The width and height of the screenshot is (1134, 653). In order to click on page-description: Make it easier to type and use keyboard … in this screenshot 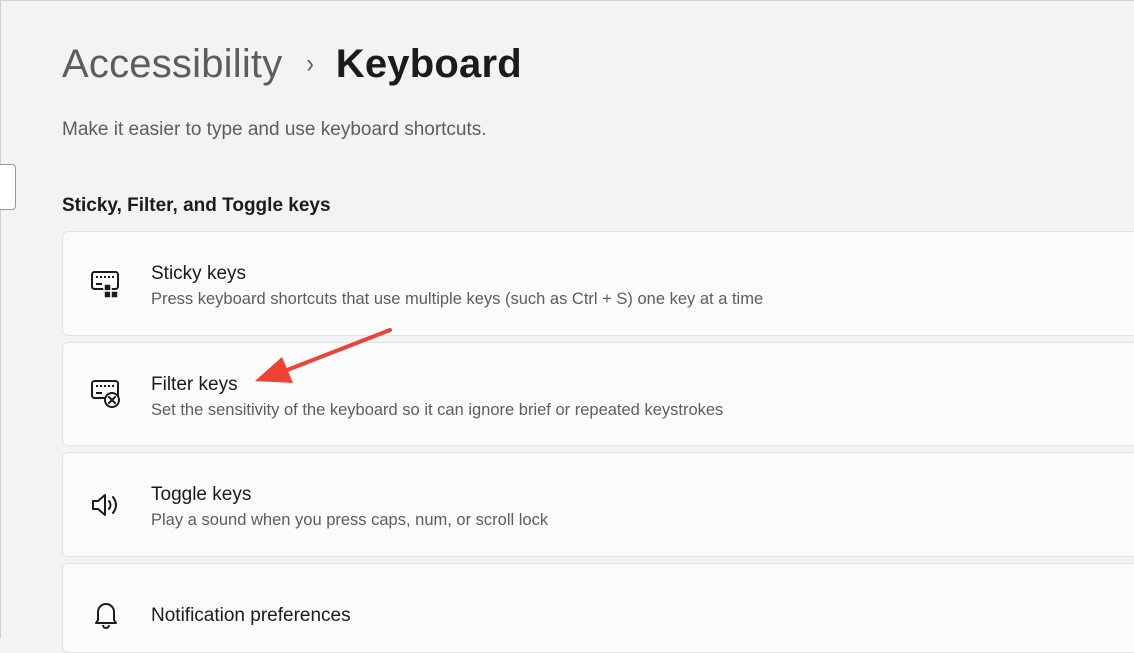, I will do `click(274, 129)`.